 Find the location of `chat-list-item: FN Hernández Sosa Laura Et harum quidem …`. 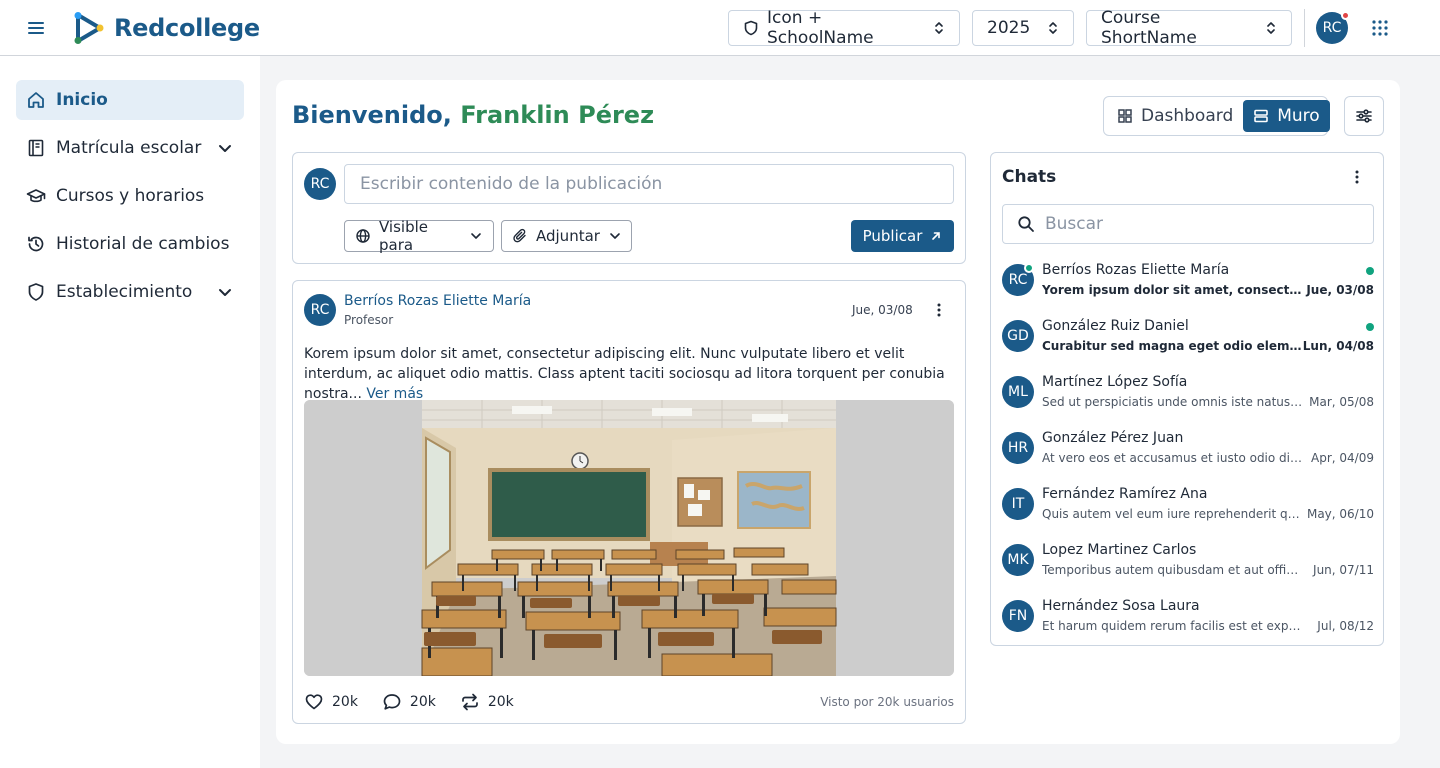

chat-list-item: FN Hernández Sosa Laura Et harum quidem … is located at coordinates (1188, 618).